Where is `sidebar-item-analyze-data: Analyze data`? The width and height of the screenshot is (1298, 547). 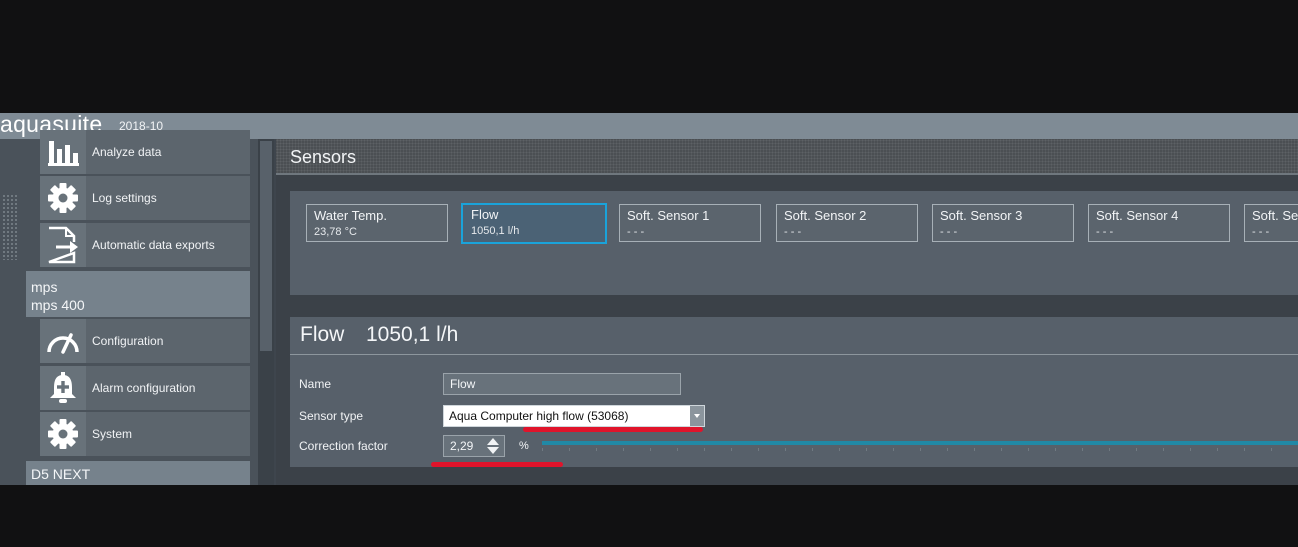 sidebar-item-analyze-data: Analyze data is located at coordinates (145, 152).